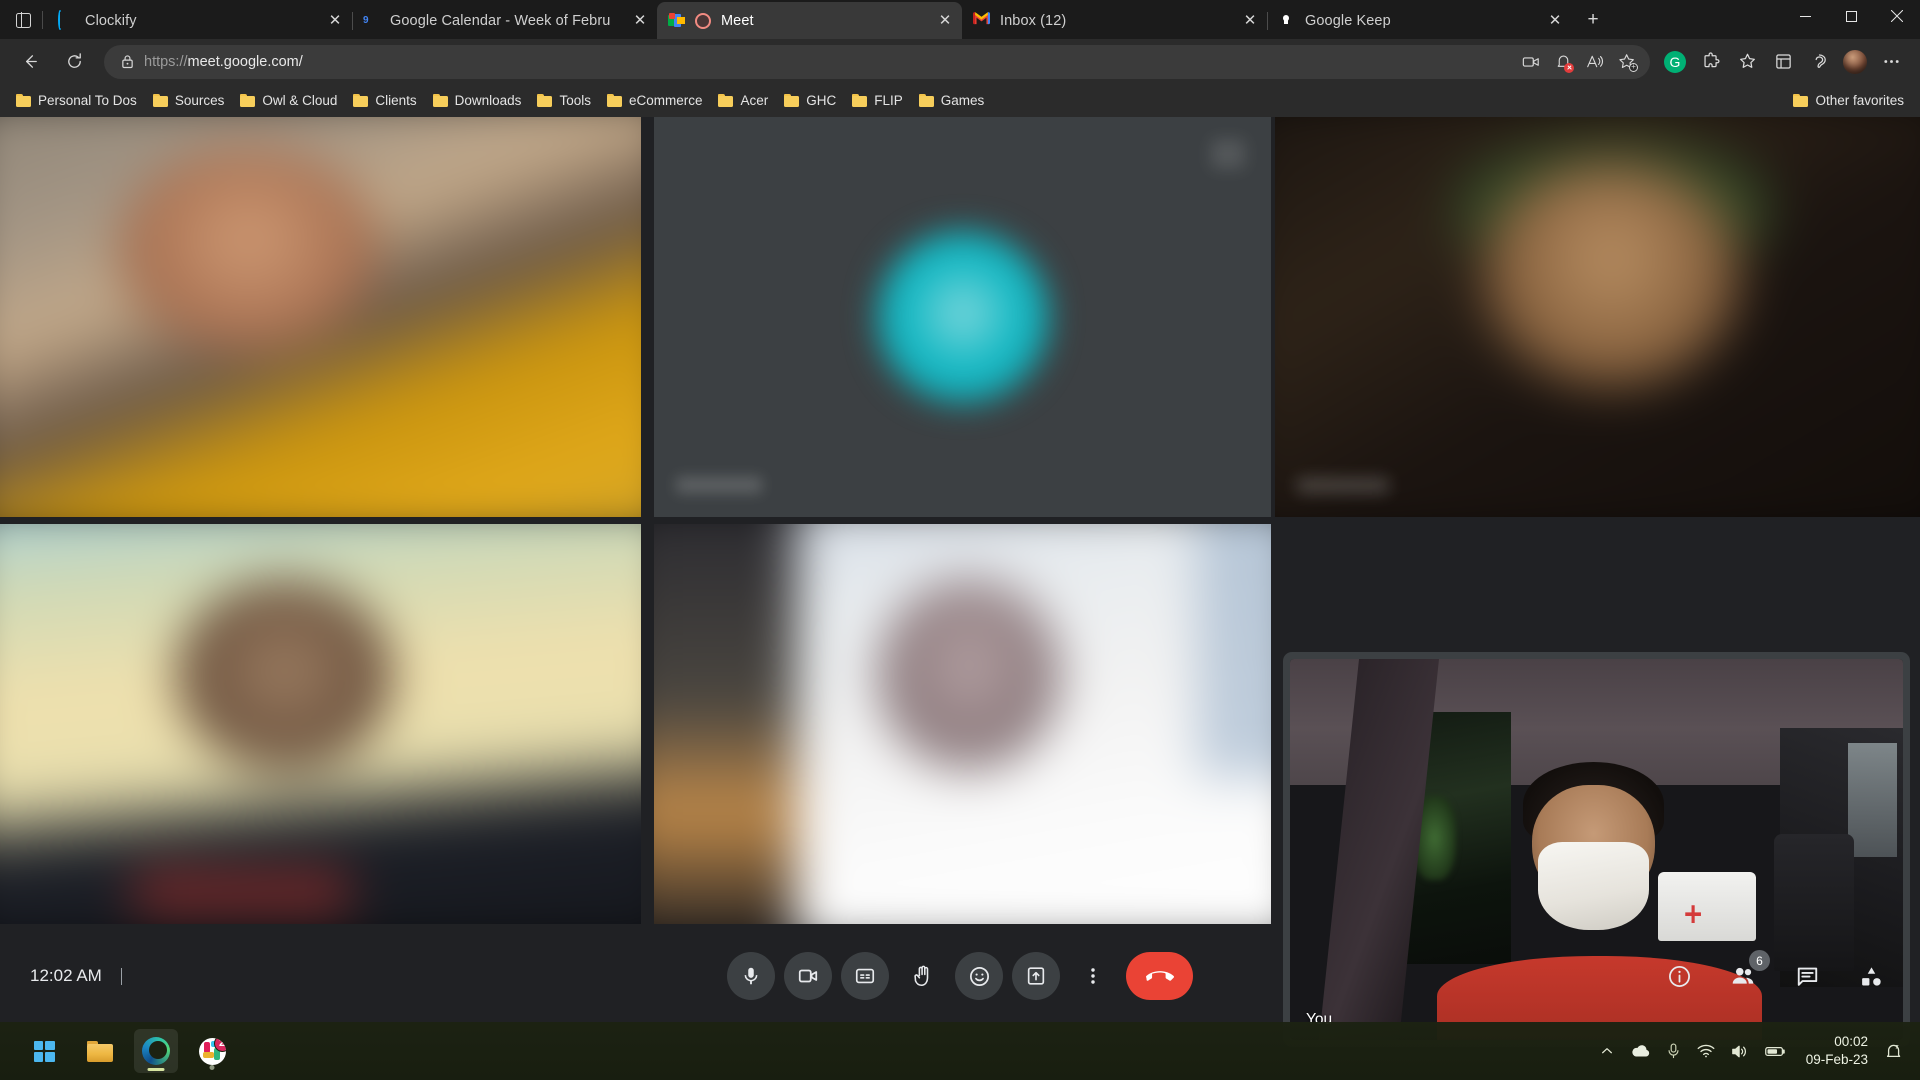 This screenshot has width=1920, height=1080. I want to click on new-tab-button: +, so click(1593, 20).